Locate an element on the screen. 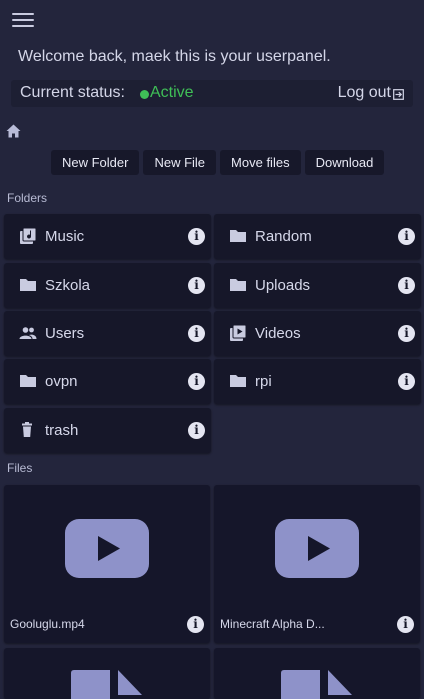  files-heading: Files is located at coordinates (20, 468).